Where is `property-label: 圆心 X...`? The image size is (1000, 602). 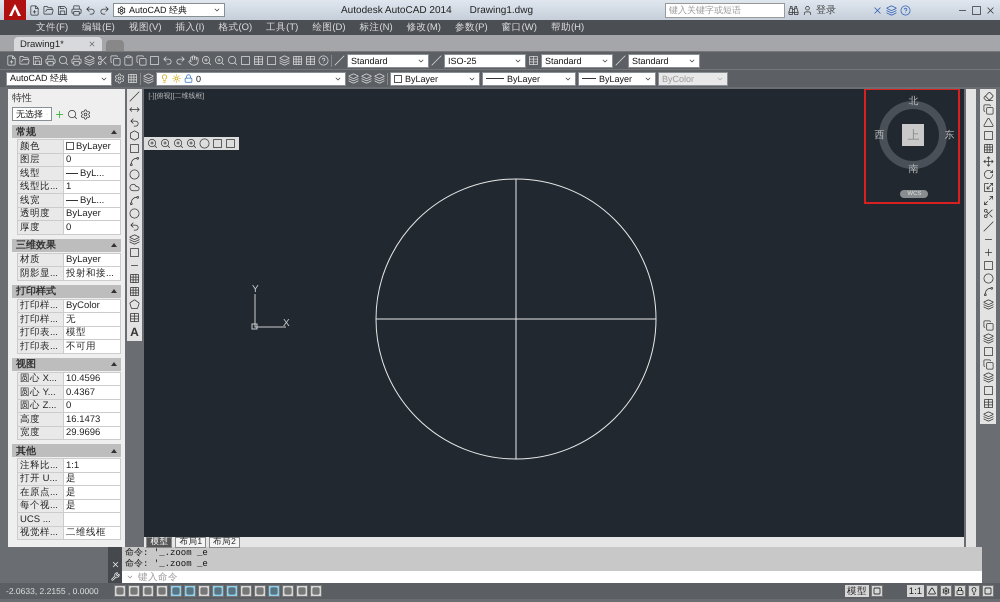 property-label: 圆心 X... is located at coordinates (40, 379).